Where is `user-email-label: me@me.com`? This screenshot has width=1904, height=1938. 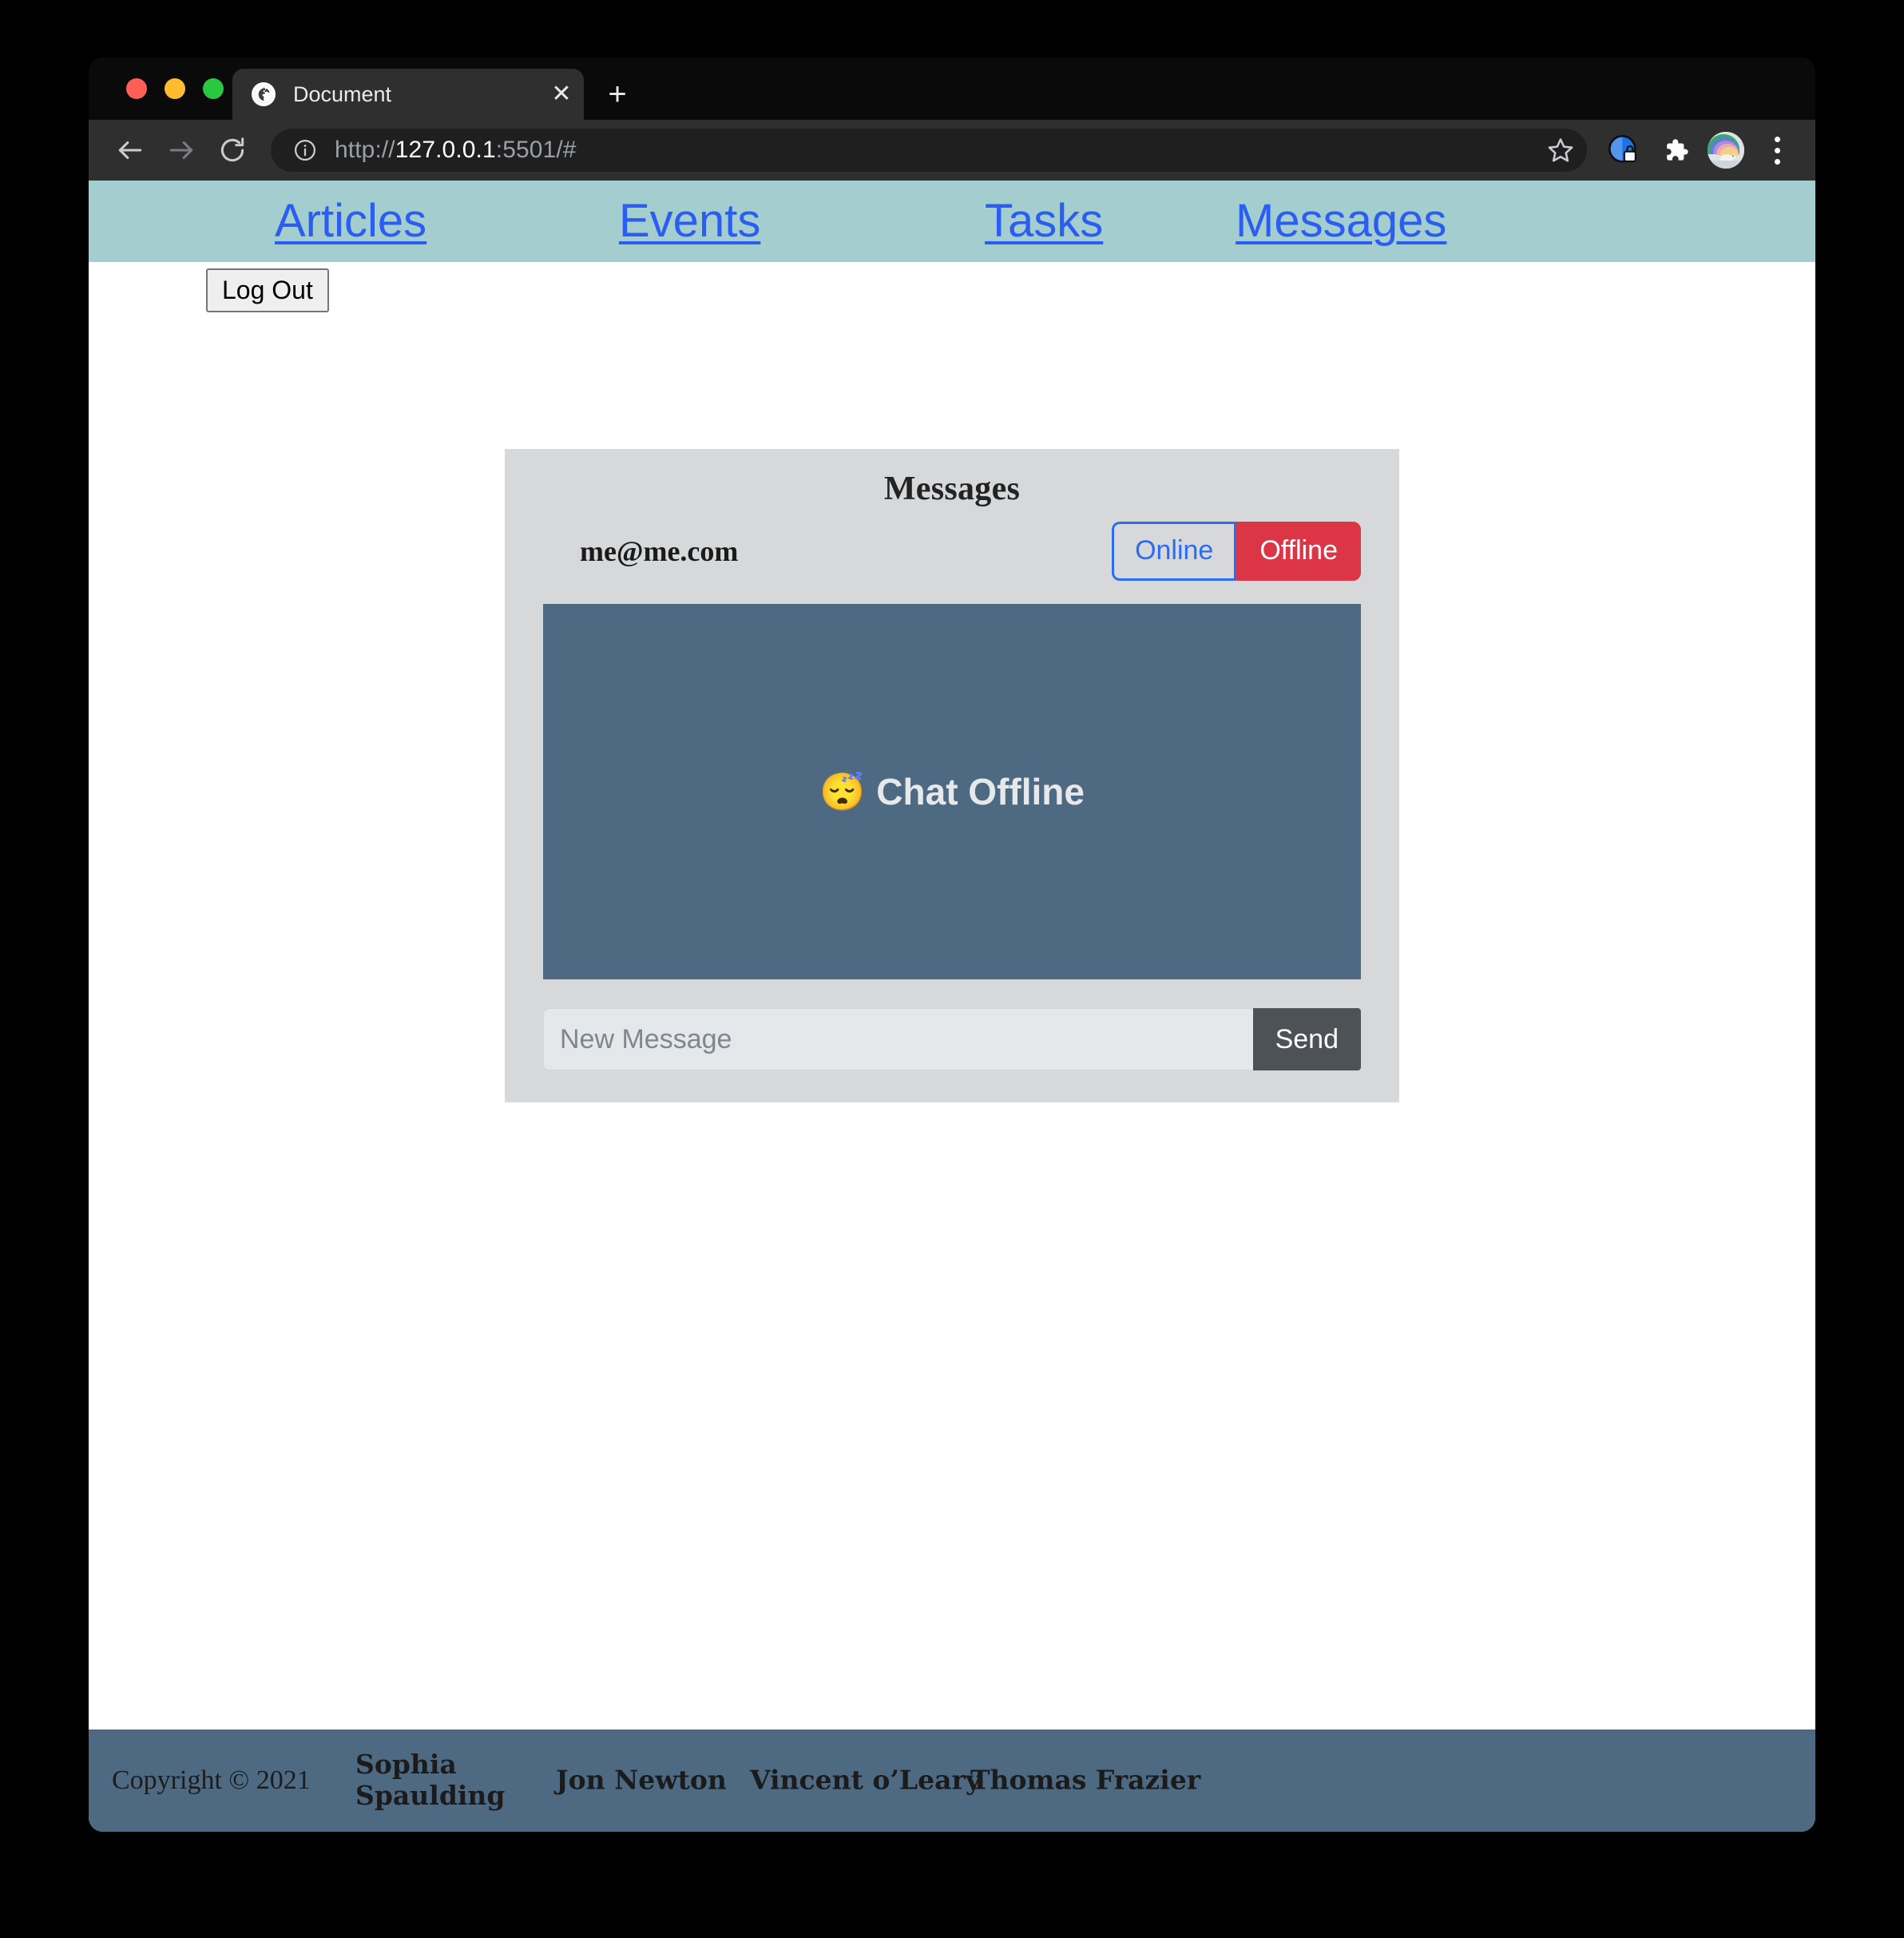 user-email-label: me@me.com is located at coordinates (659, 551).